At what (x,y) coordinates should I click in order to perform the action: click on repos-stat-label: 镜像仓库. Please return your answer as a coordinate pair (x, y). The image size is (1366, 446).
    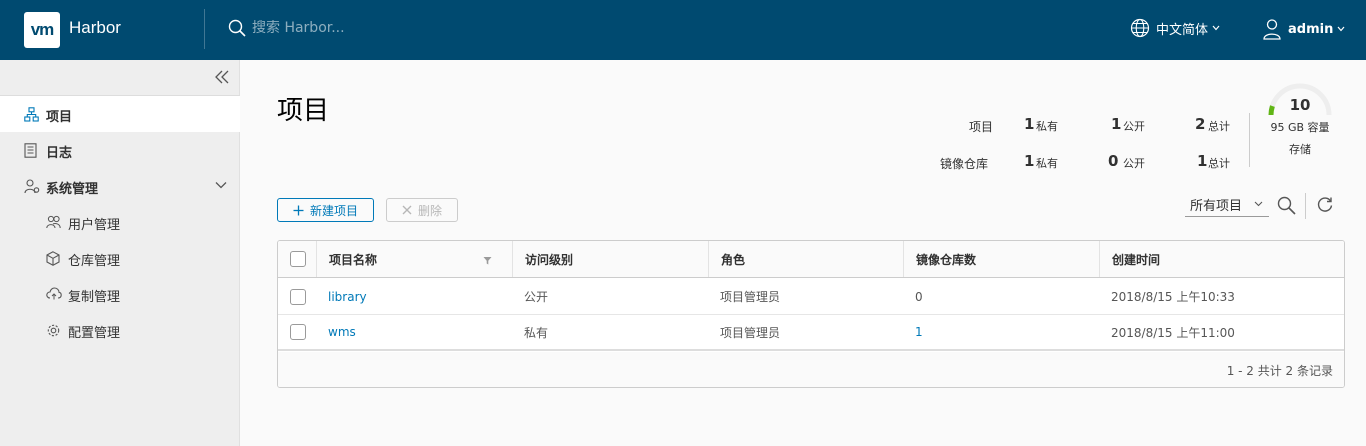
    Looking at the image, I should click on (964, 164).